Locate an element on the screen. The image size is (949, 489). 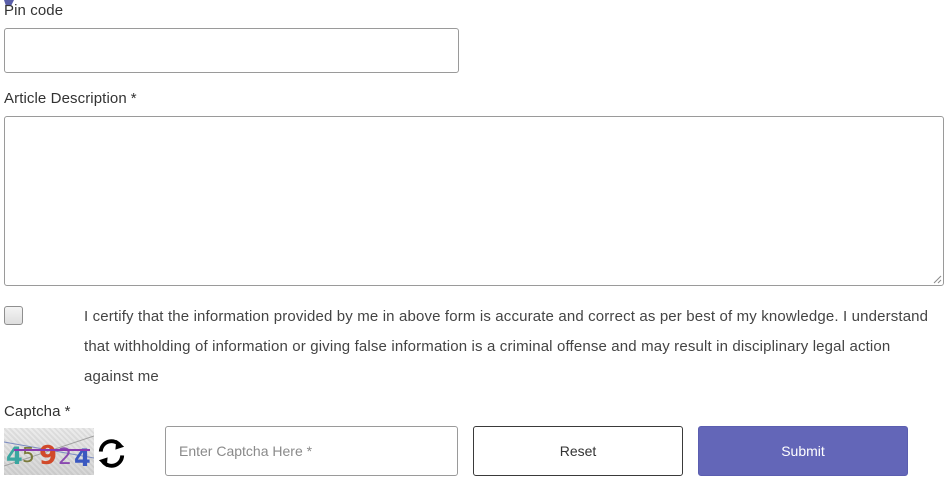
pin-code-label-text: Pin code is located at coordinates (34, 10).